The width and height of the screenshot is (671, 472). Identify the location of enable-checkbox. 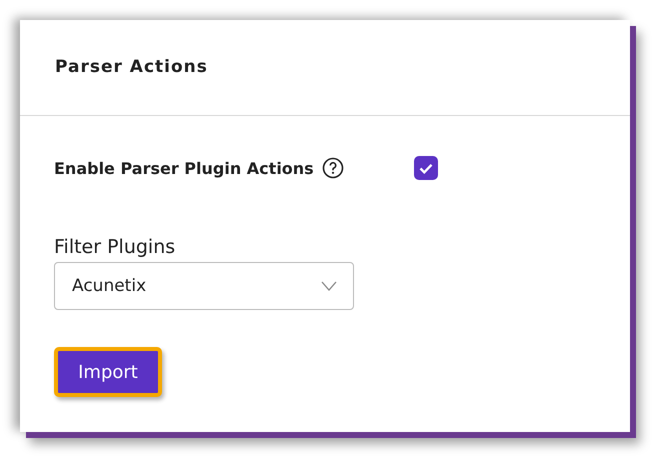
(426, 168).